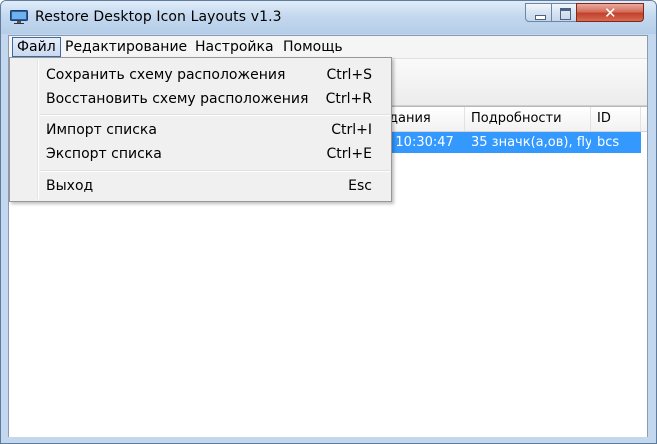  What do you see at coordinates (104, 154) in the screenshot?
I see `menu-item-label: Экспорт списка` at bounding box center [104, 154].